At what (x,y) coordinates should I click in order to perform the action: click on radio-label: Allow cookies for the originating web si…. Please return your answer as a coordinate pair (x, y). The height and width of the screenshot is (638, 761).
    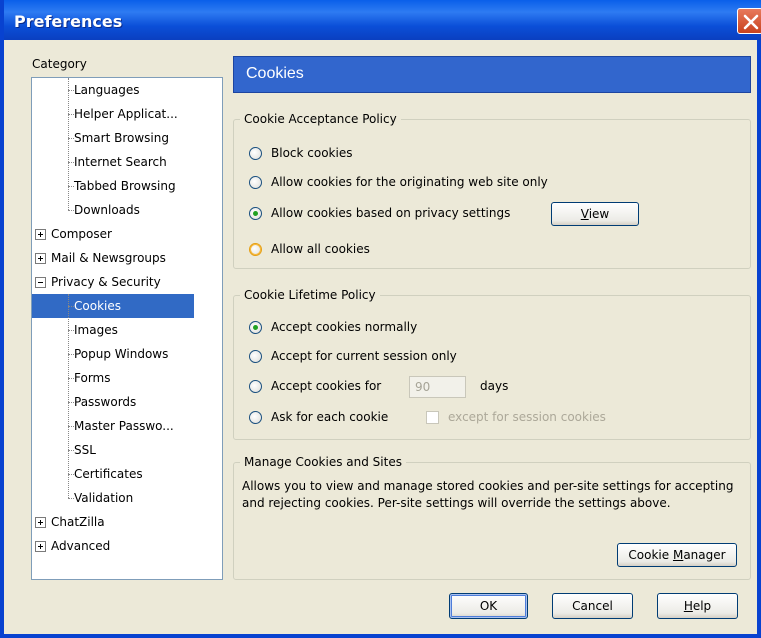
    Looking at the image, I should click on (409, 182).